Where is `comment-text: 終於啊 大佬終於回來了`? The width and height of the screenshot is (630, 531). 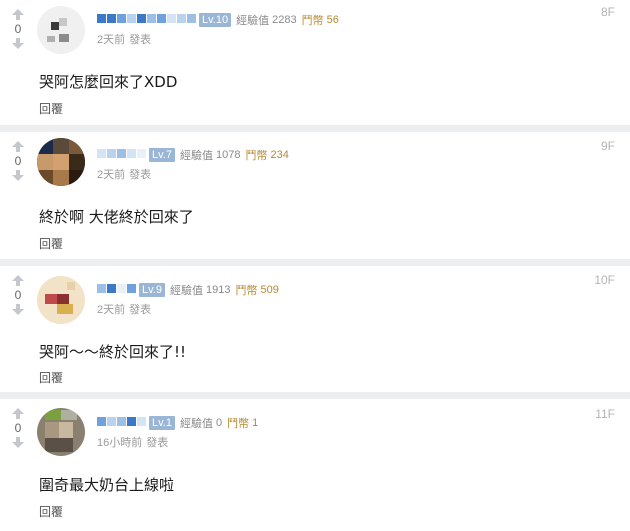 comment-text: 終於啊 大佬終於回來了 is located at coordinates (116, 217).